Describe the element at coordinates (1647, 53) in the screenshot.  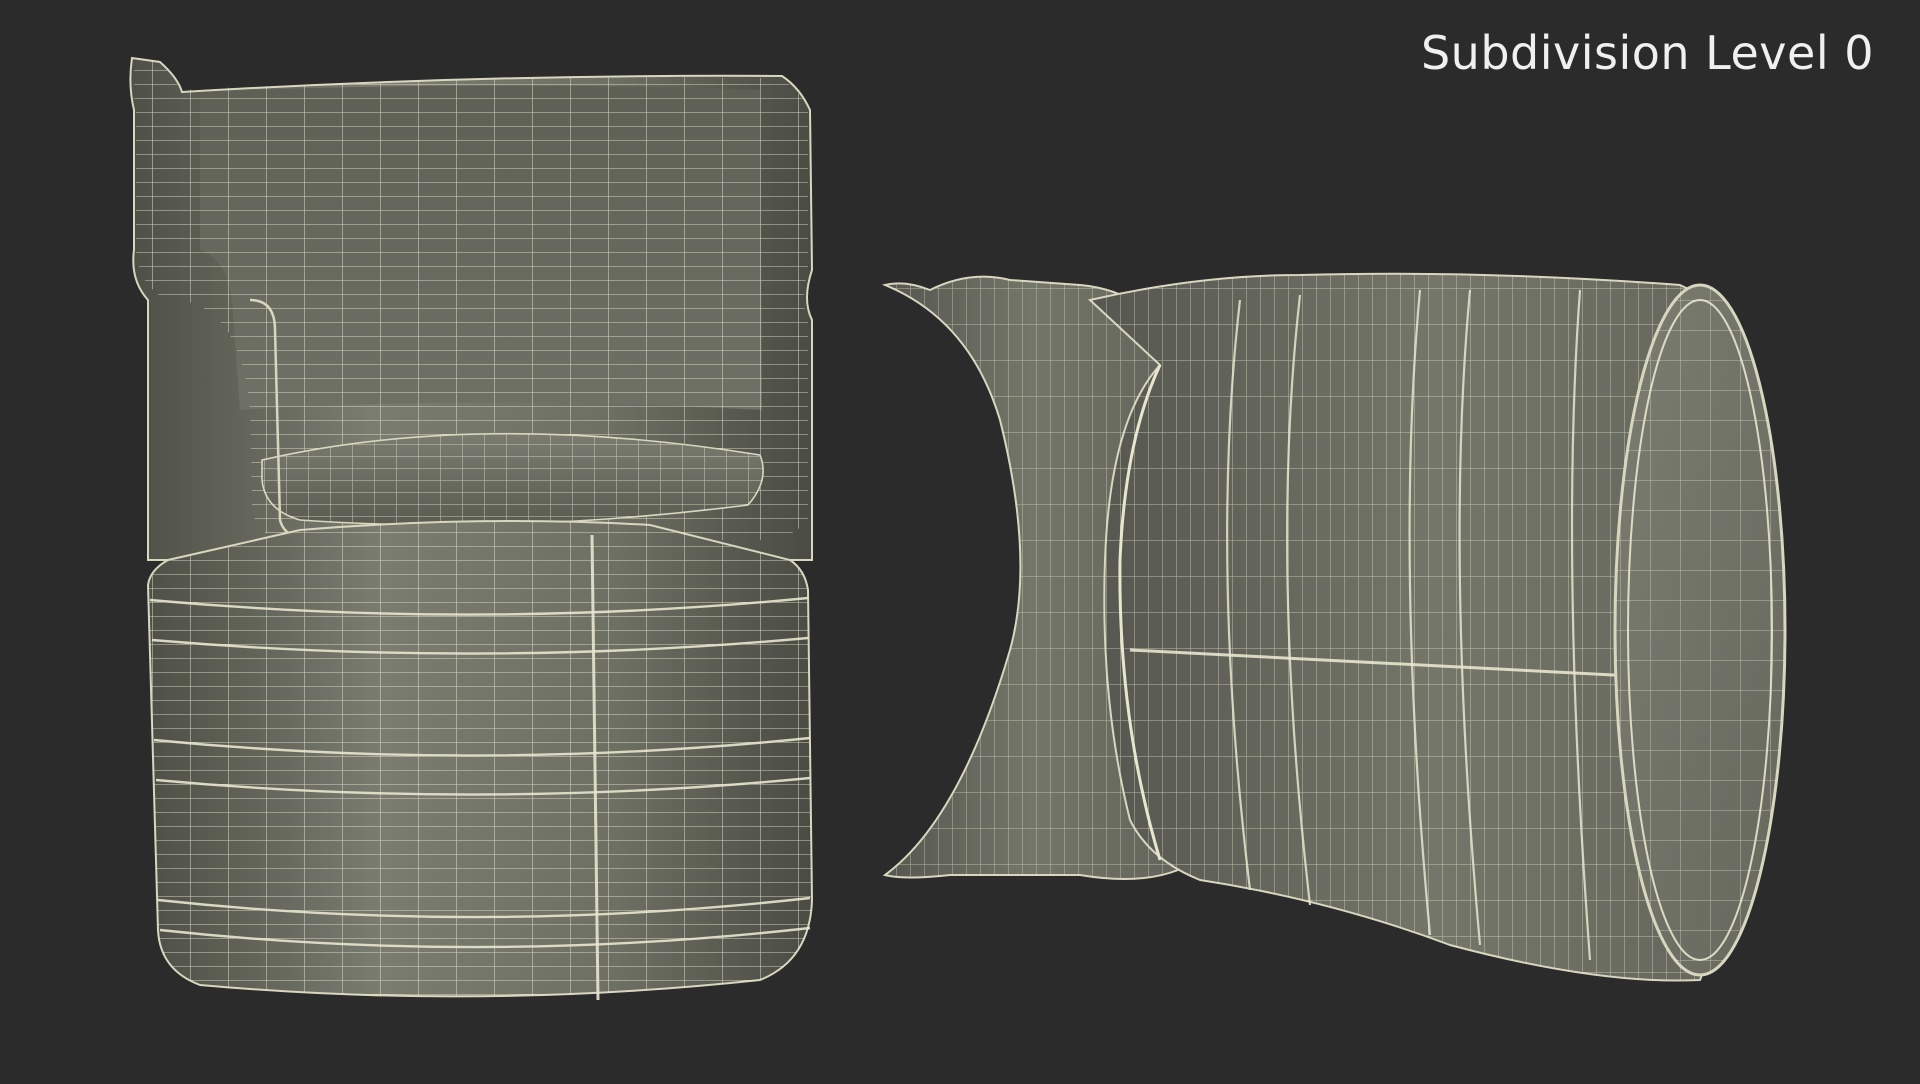
I see `subdivision-level-caption: Subdivision Level 0` at that location.